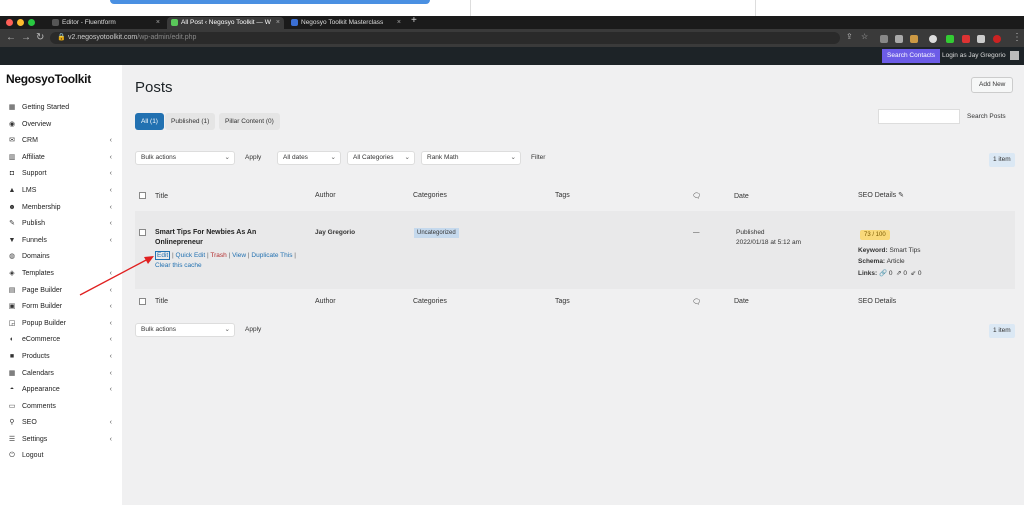 The height and width of the screenshot is (505, 1024). Describe the element at coordinates (61, 374) in the screenshot. I see `sidebar-item-calendars: ▦ Calendars ‹` at that location.